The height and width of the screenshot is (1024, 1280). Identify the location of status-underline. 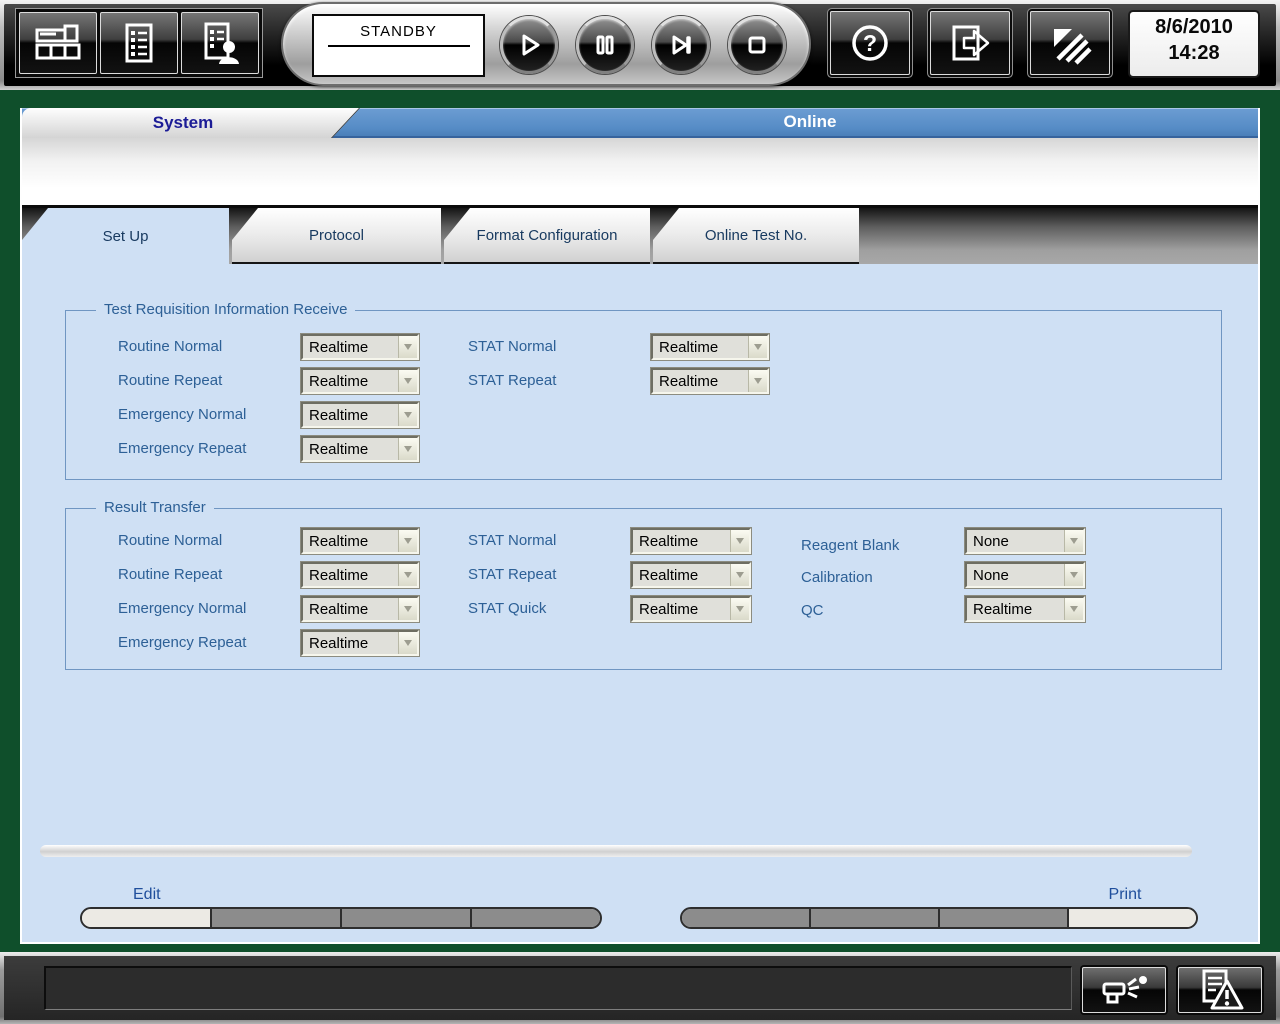
(398, 46).